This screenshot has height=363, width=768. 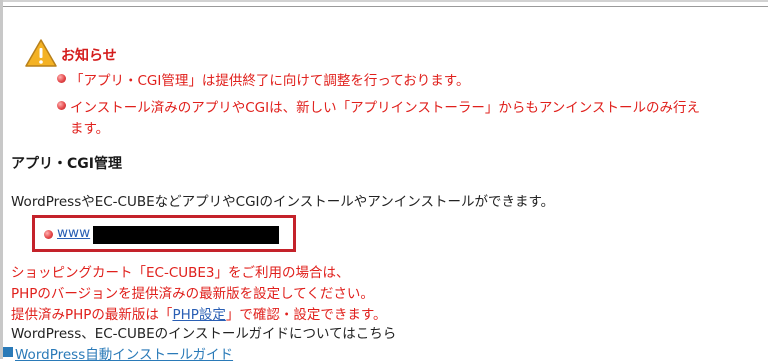 What do you see at coordinates (1, 179) in the screenshot?
I see `window-left-border` at bounding box center [1, 179].